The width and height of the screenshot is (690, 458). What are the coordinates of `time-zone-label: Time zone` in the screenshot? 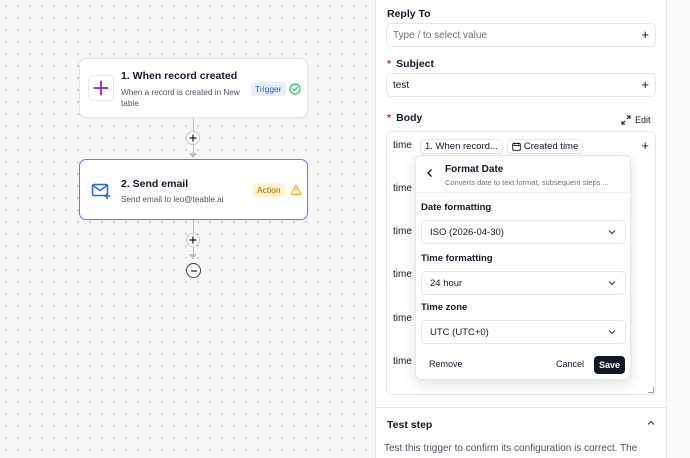 It's located at (444, 307).